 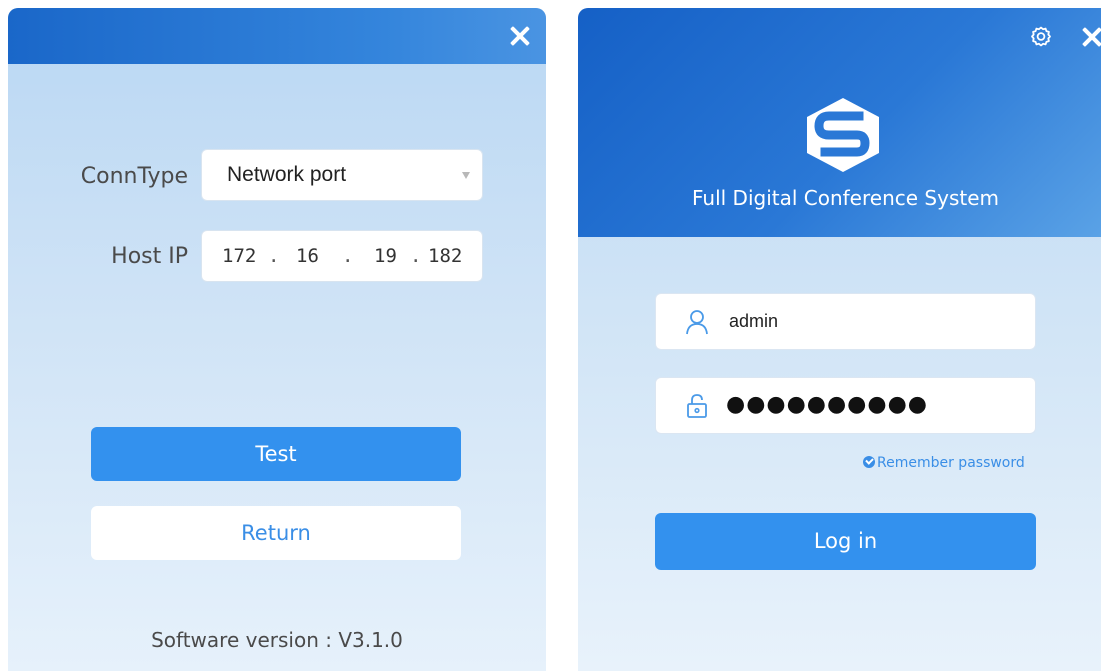 I want to click on host-ip-field: 172 . 16 . 19 . 182, so click(x=342, y=256).